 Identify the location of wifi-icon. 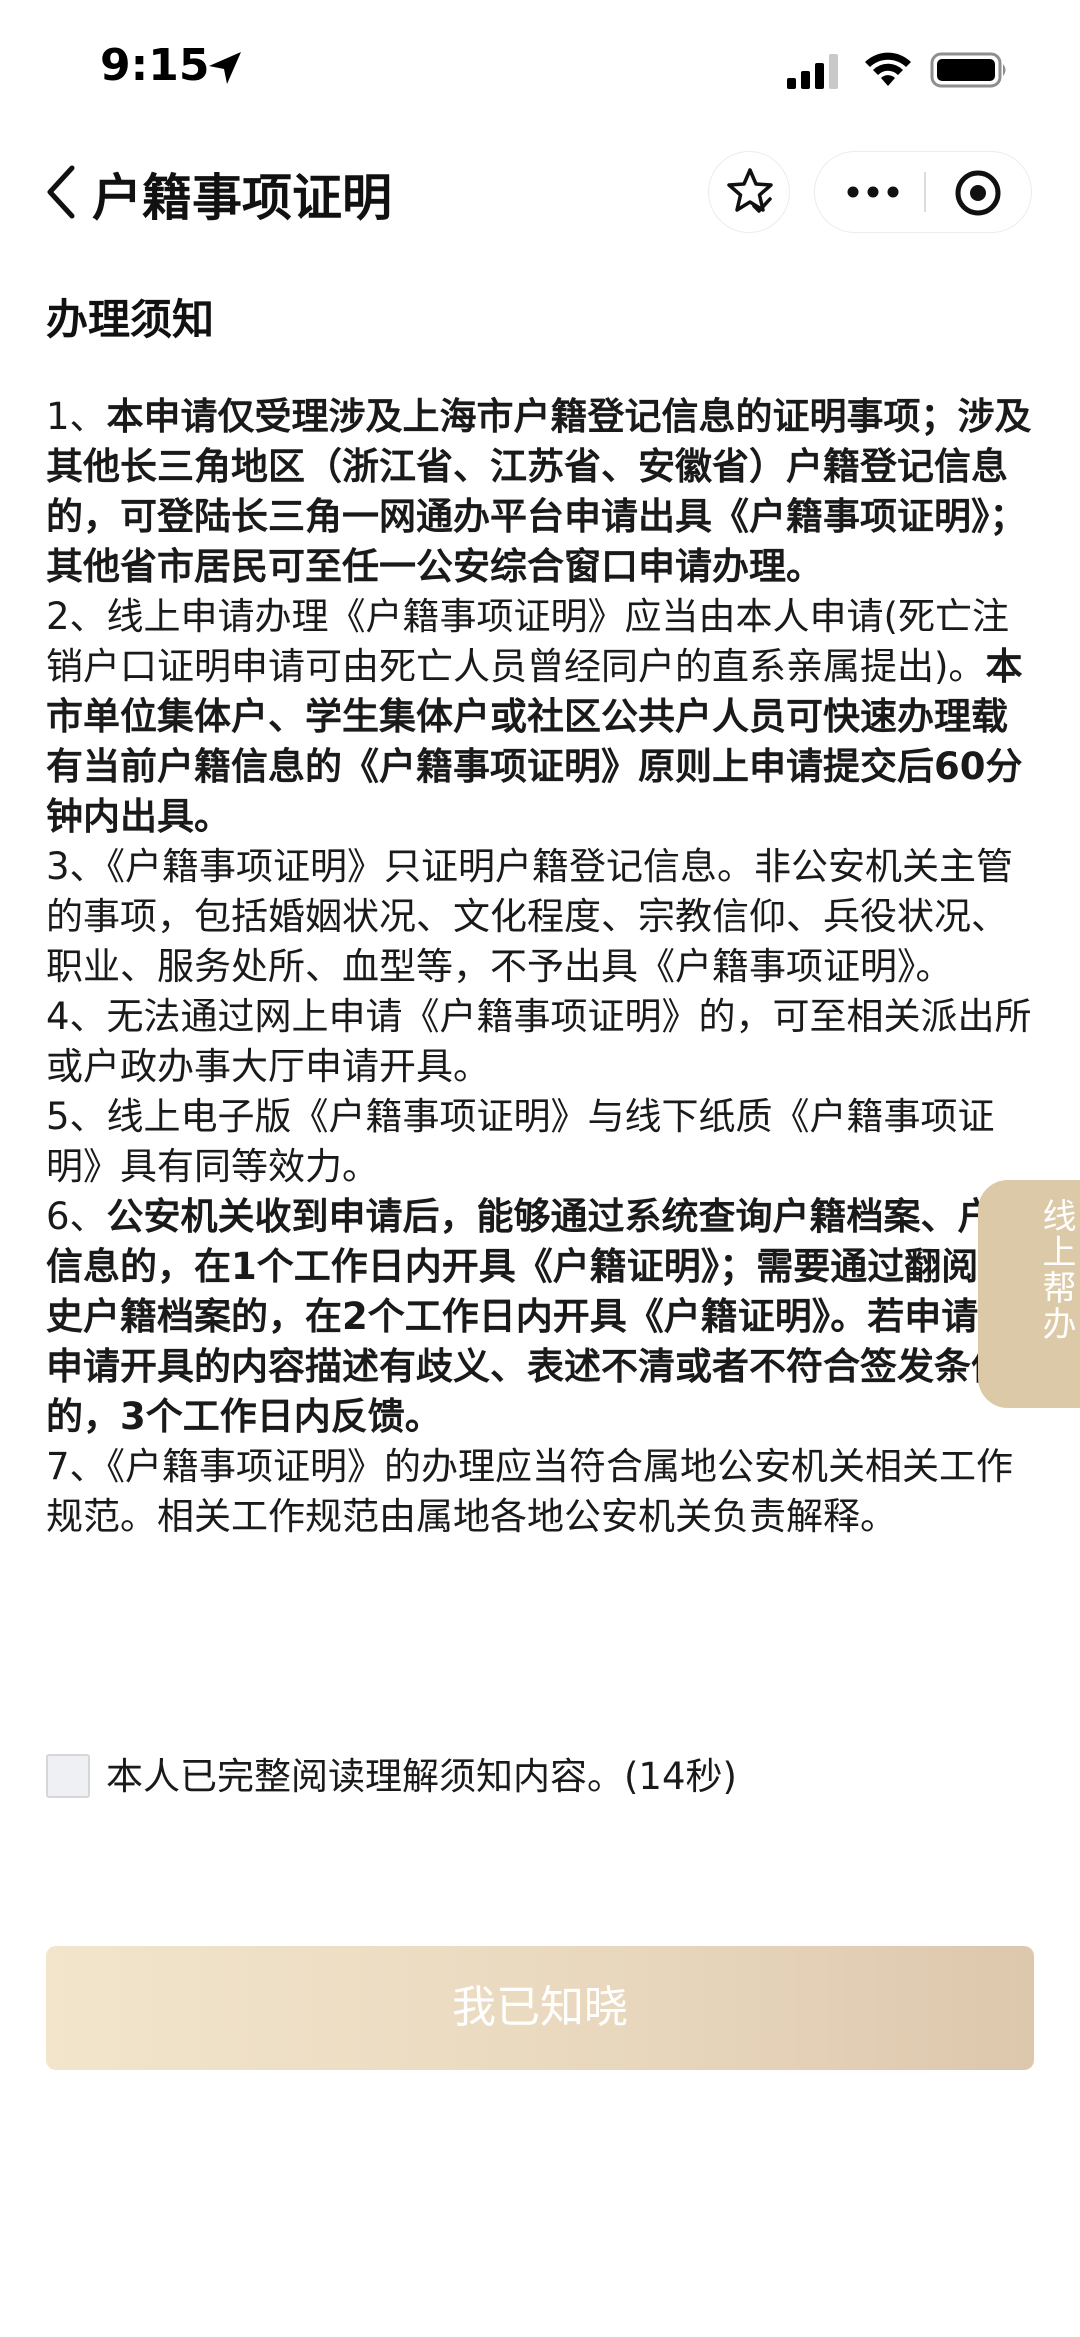
(888, 69).